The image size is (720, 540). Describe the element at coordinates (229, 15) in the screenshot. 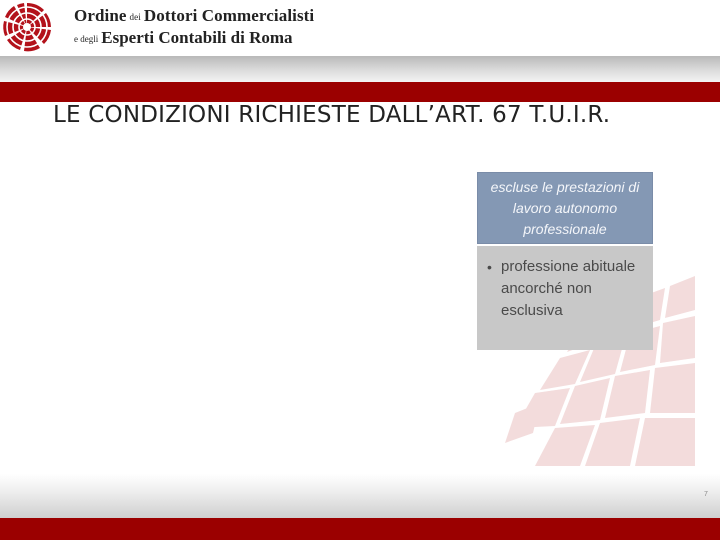

I see `org-words-dottori: Dottori Commercialisti` at that location.